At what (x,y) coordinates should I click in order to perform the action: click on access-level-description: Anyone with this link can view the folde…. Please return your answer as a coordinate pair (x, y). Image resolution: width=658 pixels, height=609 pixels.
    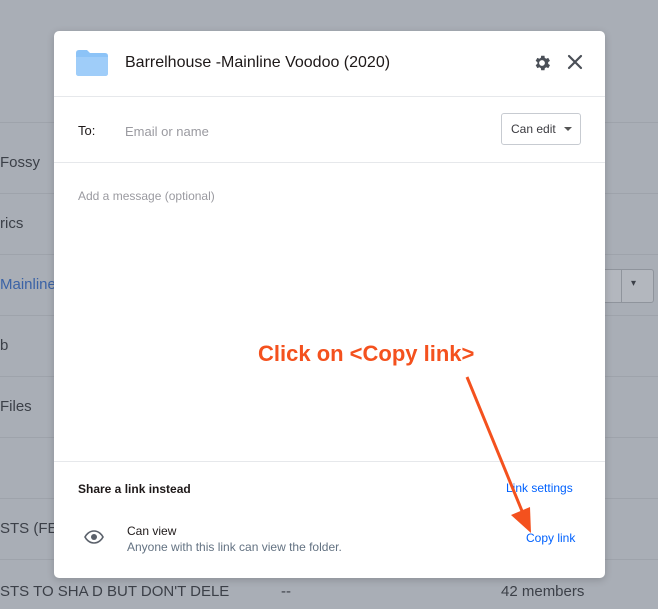
    Looking at the image, I should click on (234, 547).